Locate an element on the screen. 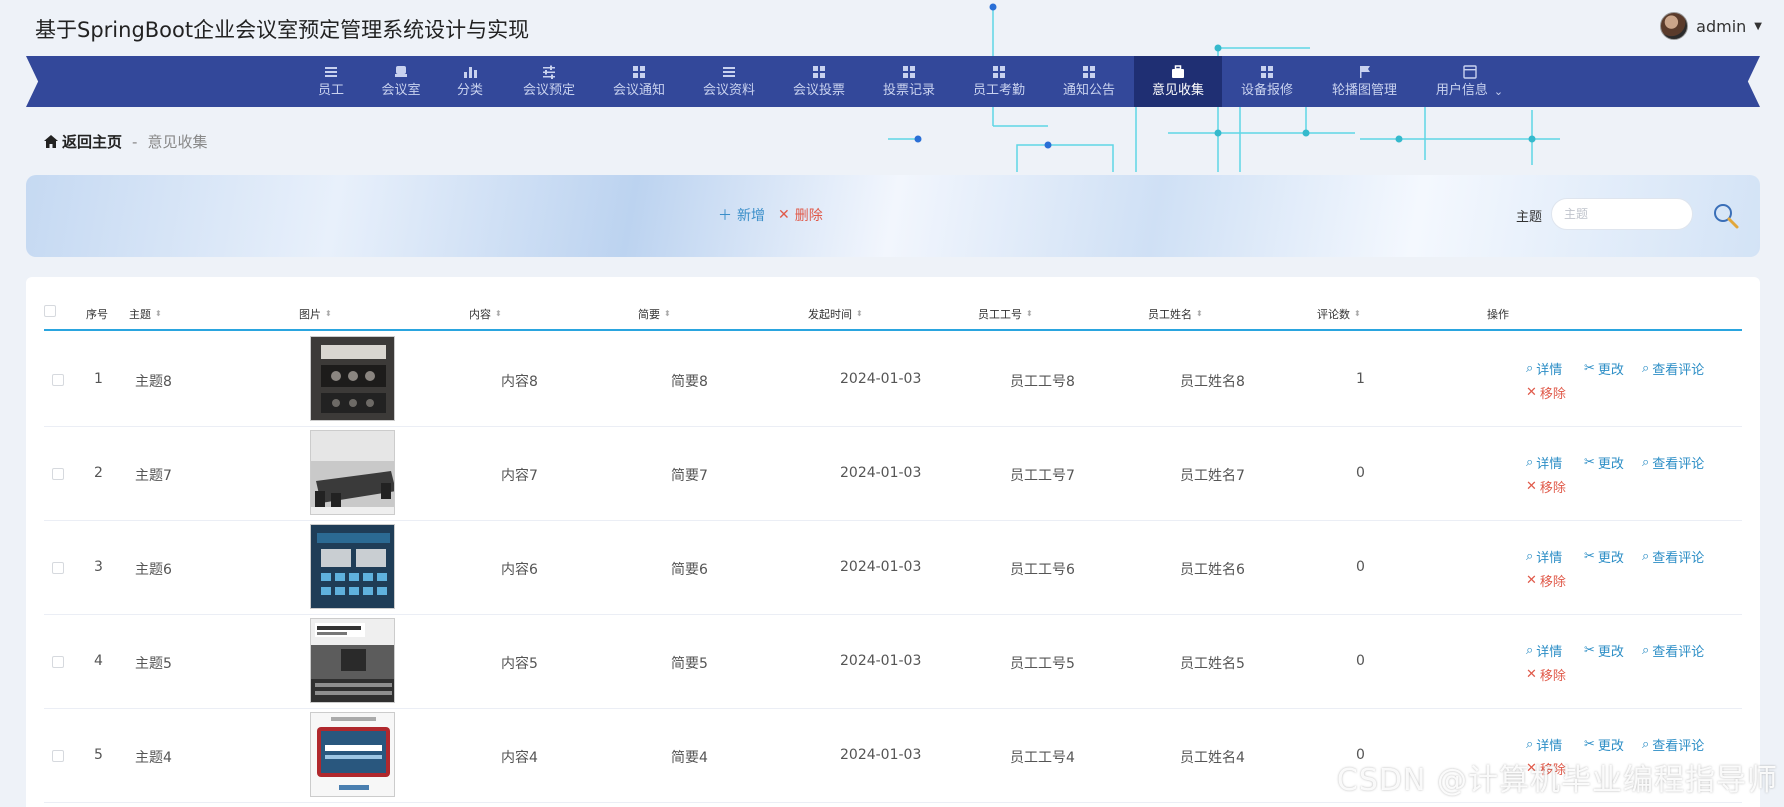  header-index: 序号 is located at coordinates (97, 314).